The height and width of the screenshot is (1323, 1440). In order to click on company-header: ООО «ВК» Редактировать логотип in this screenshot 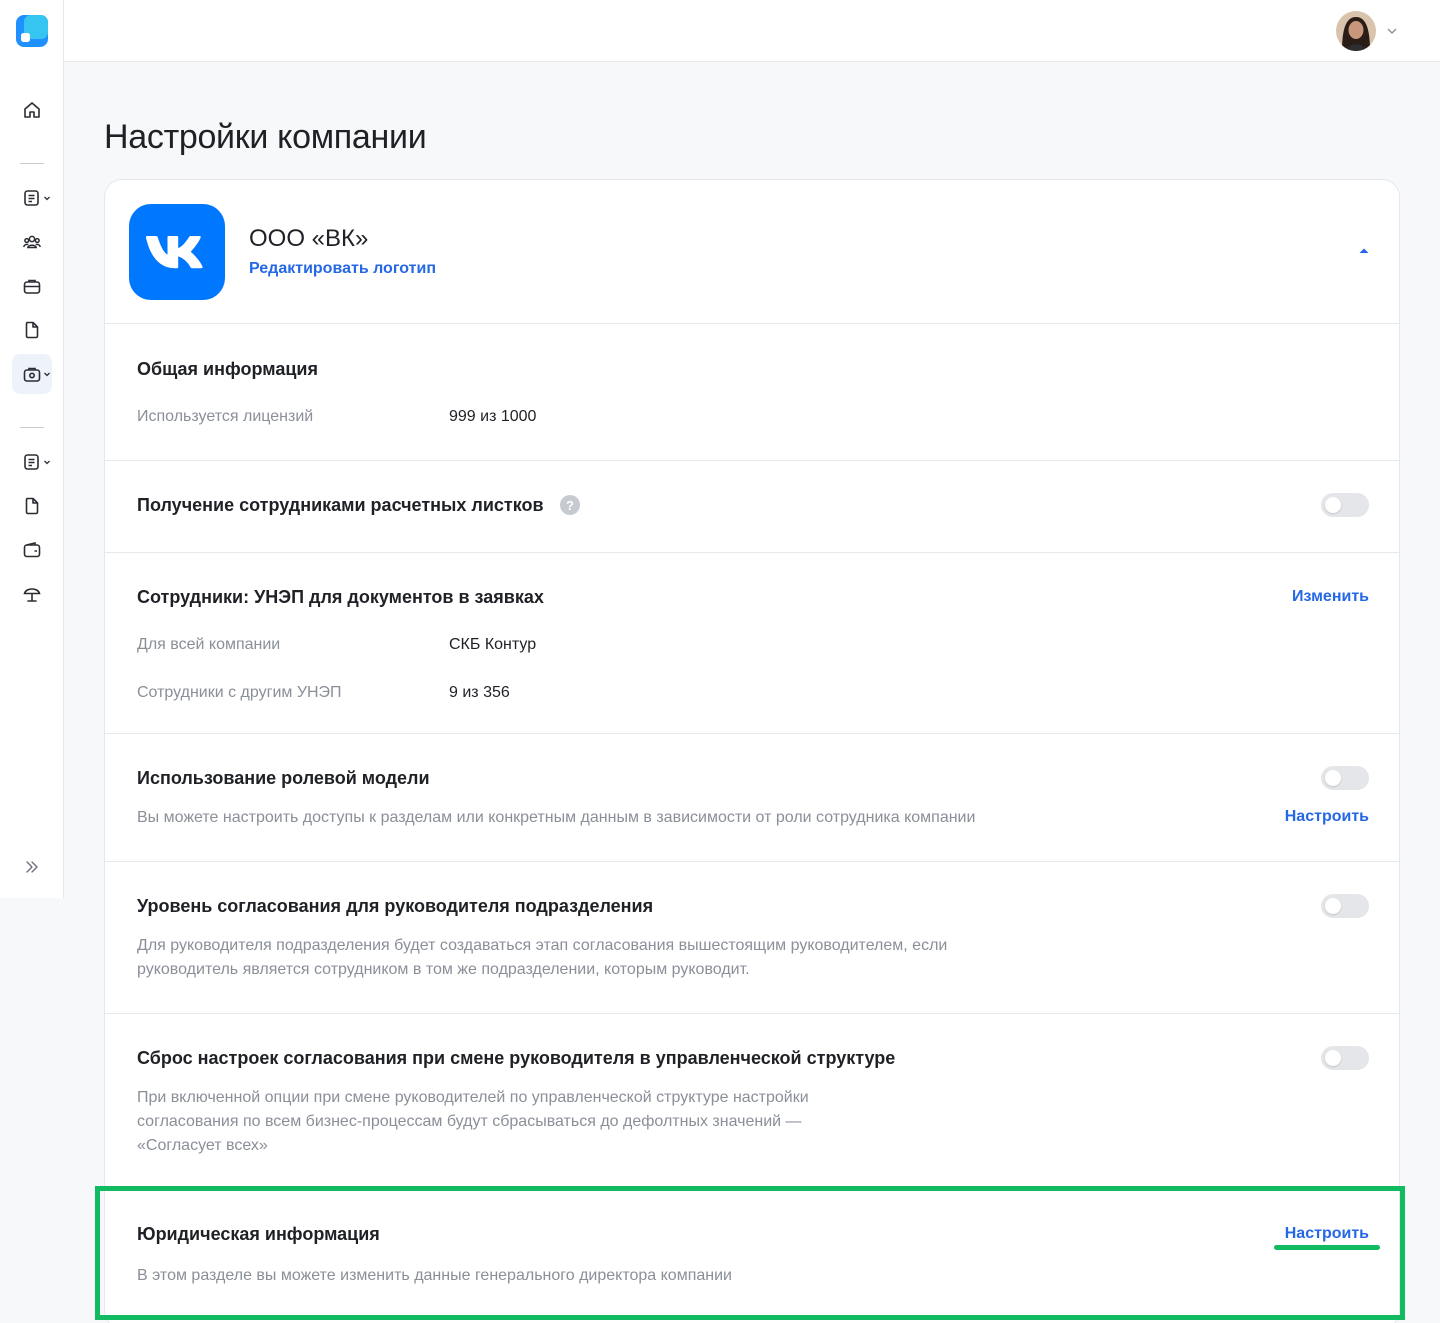, I will do `click(752, 251)`.